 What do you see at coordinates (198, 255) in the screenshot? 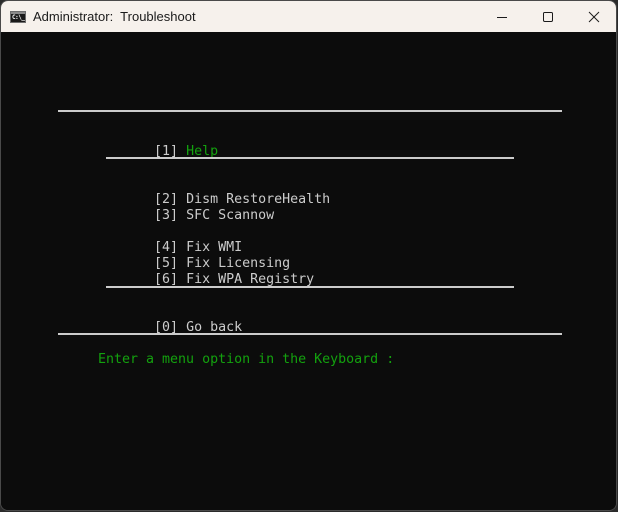
I see `menu-item-fix-licensing: [5] Fix Licensing` at bounding box center [198, 255].